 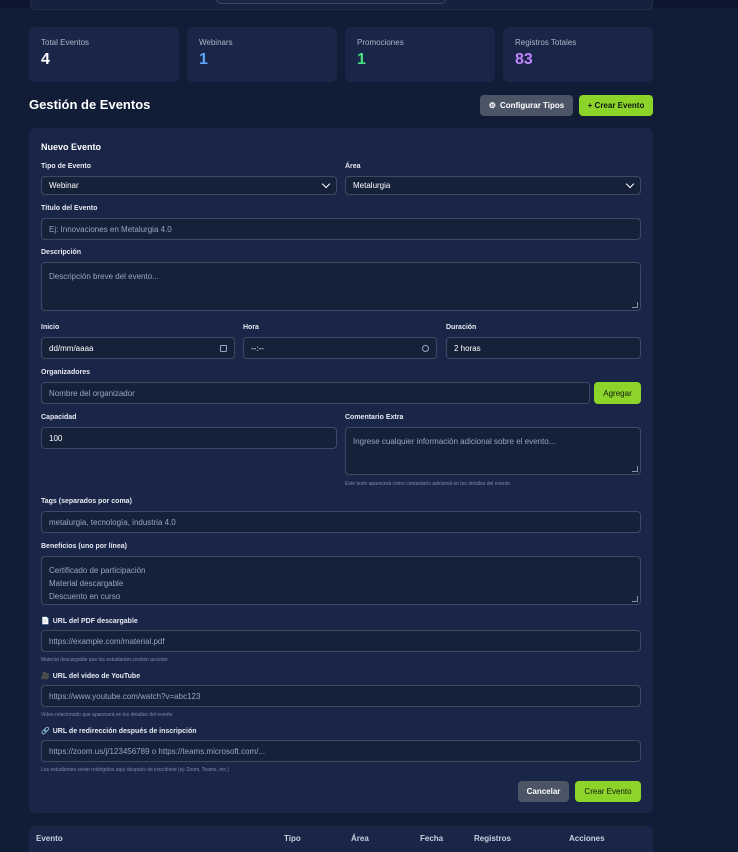 What do you see at coordinates (107, 641) in the screenshot?
I see `pdf-url-placeholder: https://example.com/material.pdf` at bounding box center [107, 641].